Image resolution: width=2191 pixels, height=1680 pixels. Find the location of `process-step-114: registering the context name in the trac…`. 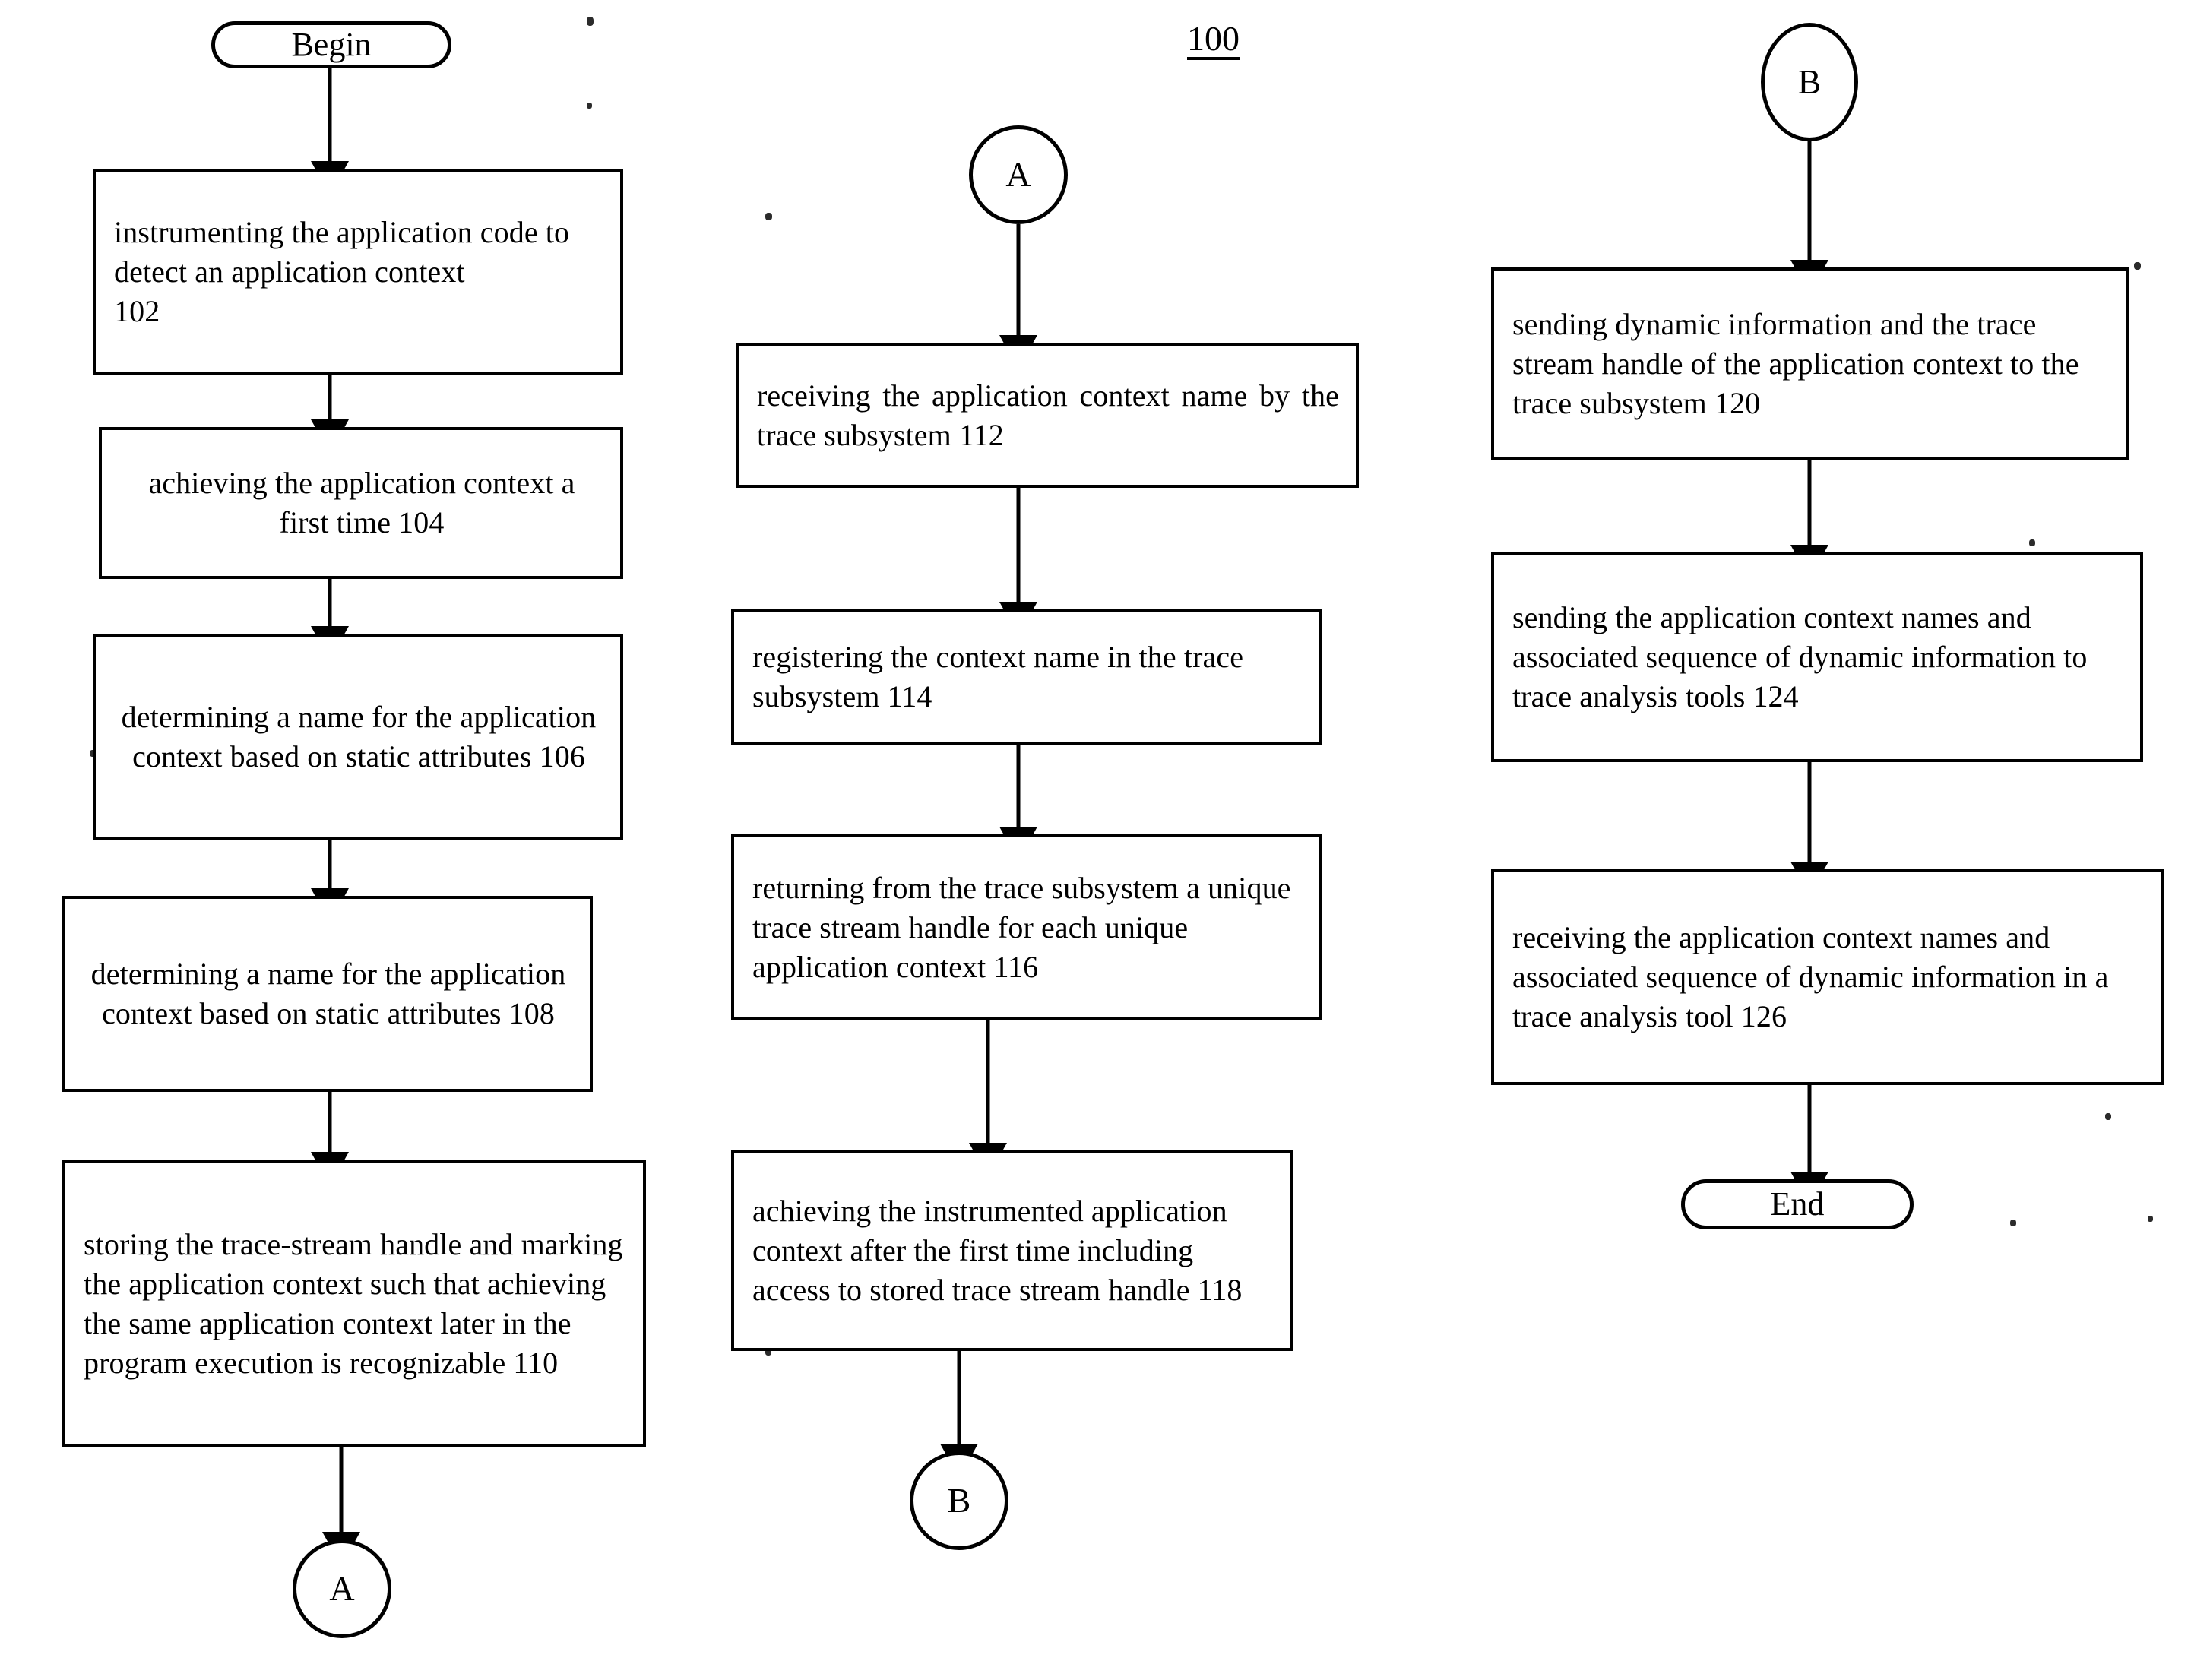

process-step-114: registering the context name in the trac… is located at coordinates (1026, 677).